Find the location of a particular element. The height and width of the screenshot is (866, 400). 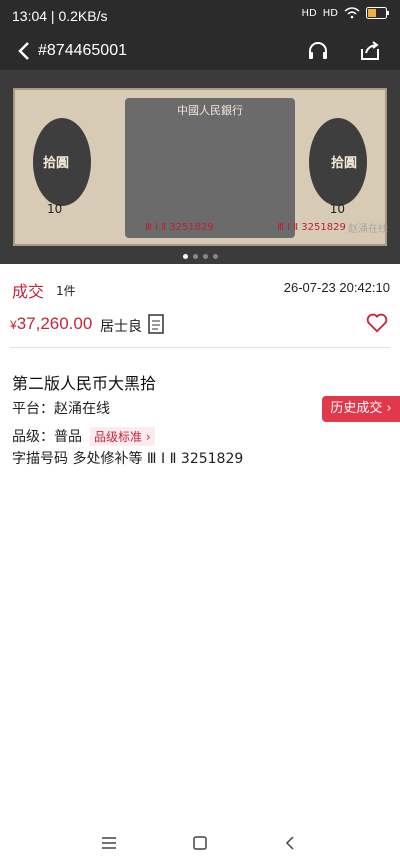

back-icon is located at coordinates (25, 51).